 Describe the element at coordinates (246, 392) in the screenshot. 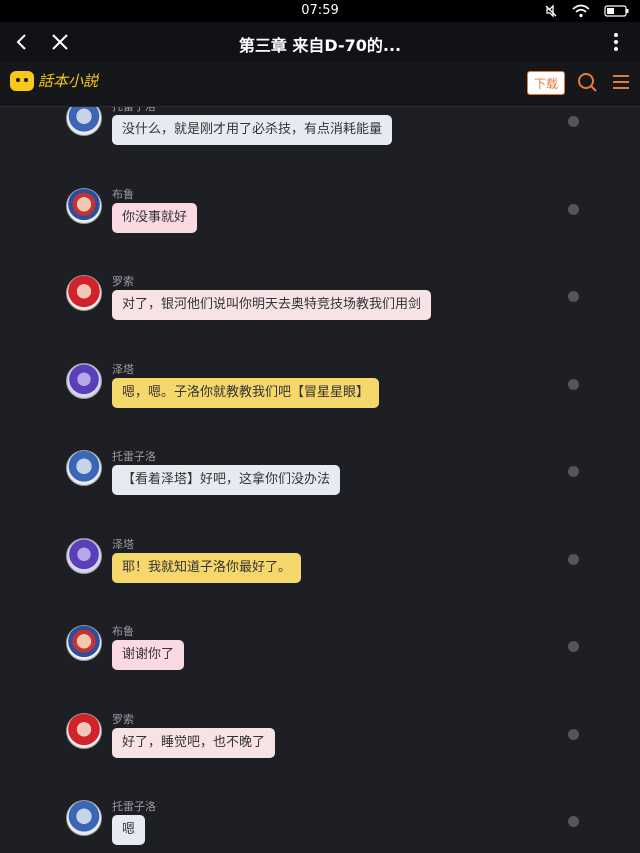

I see `message-bubble: 嗯，嗯。子洛你就教教我们吧【冒星星眼】` at that location.